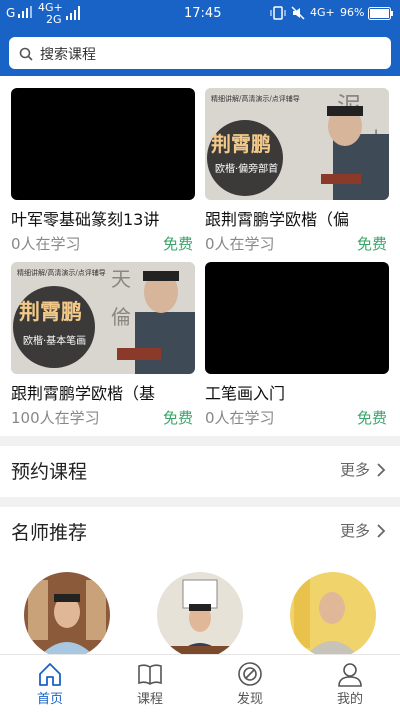 The width and height of the screenshot is (400, 712). I want to click on course-title: 工笔画入门, so click(245, 393).